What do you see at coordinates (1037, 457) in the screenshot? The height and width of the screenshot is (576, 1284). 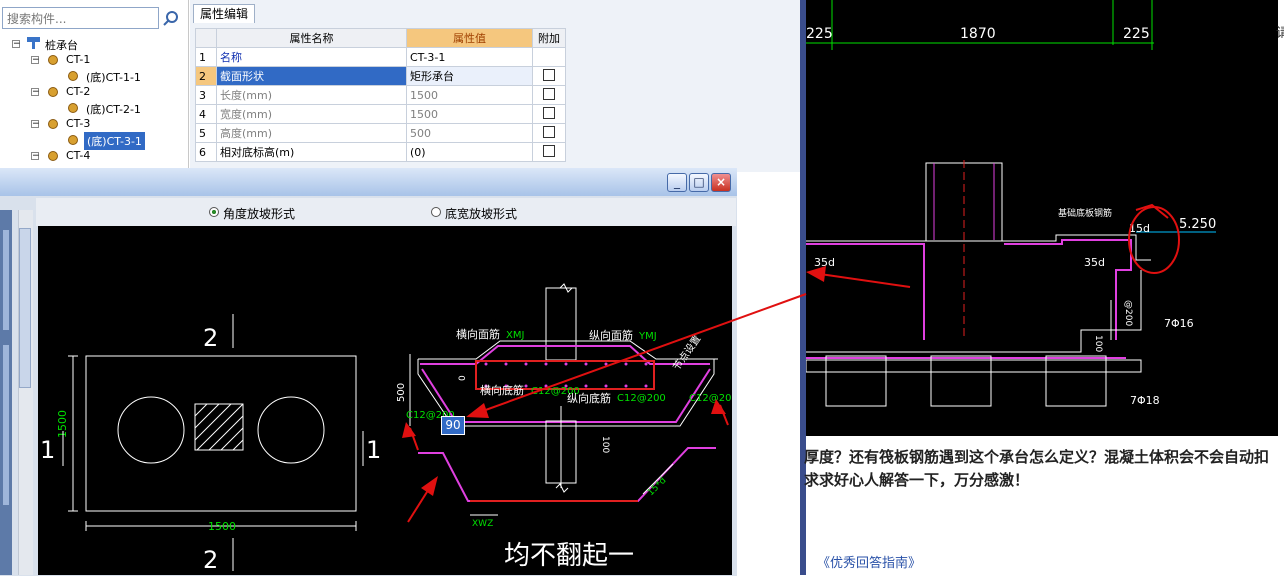 I see `question-line-1: 厚度？还有筏板钢筋遇到这个承台怎么定义？混凝土体积会不会自动扣` at bounding box center [1037, 457].